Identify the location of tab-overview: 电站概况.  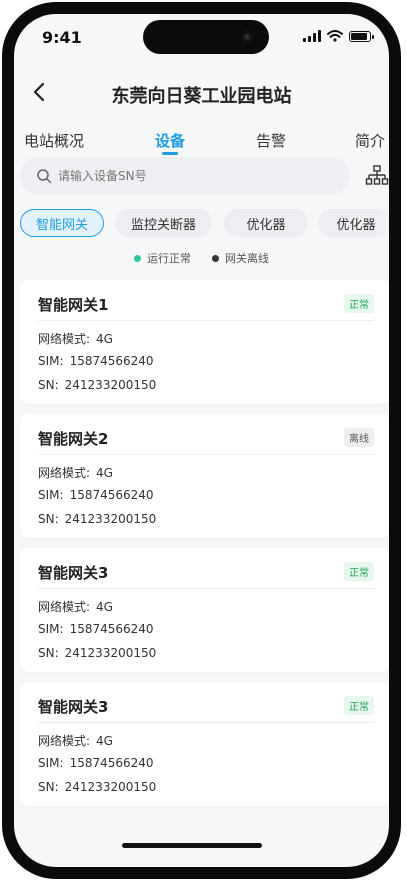
(54, 140).